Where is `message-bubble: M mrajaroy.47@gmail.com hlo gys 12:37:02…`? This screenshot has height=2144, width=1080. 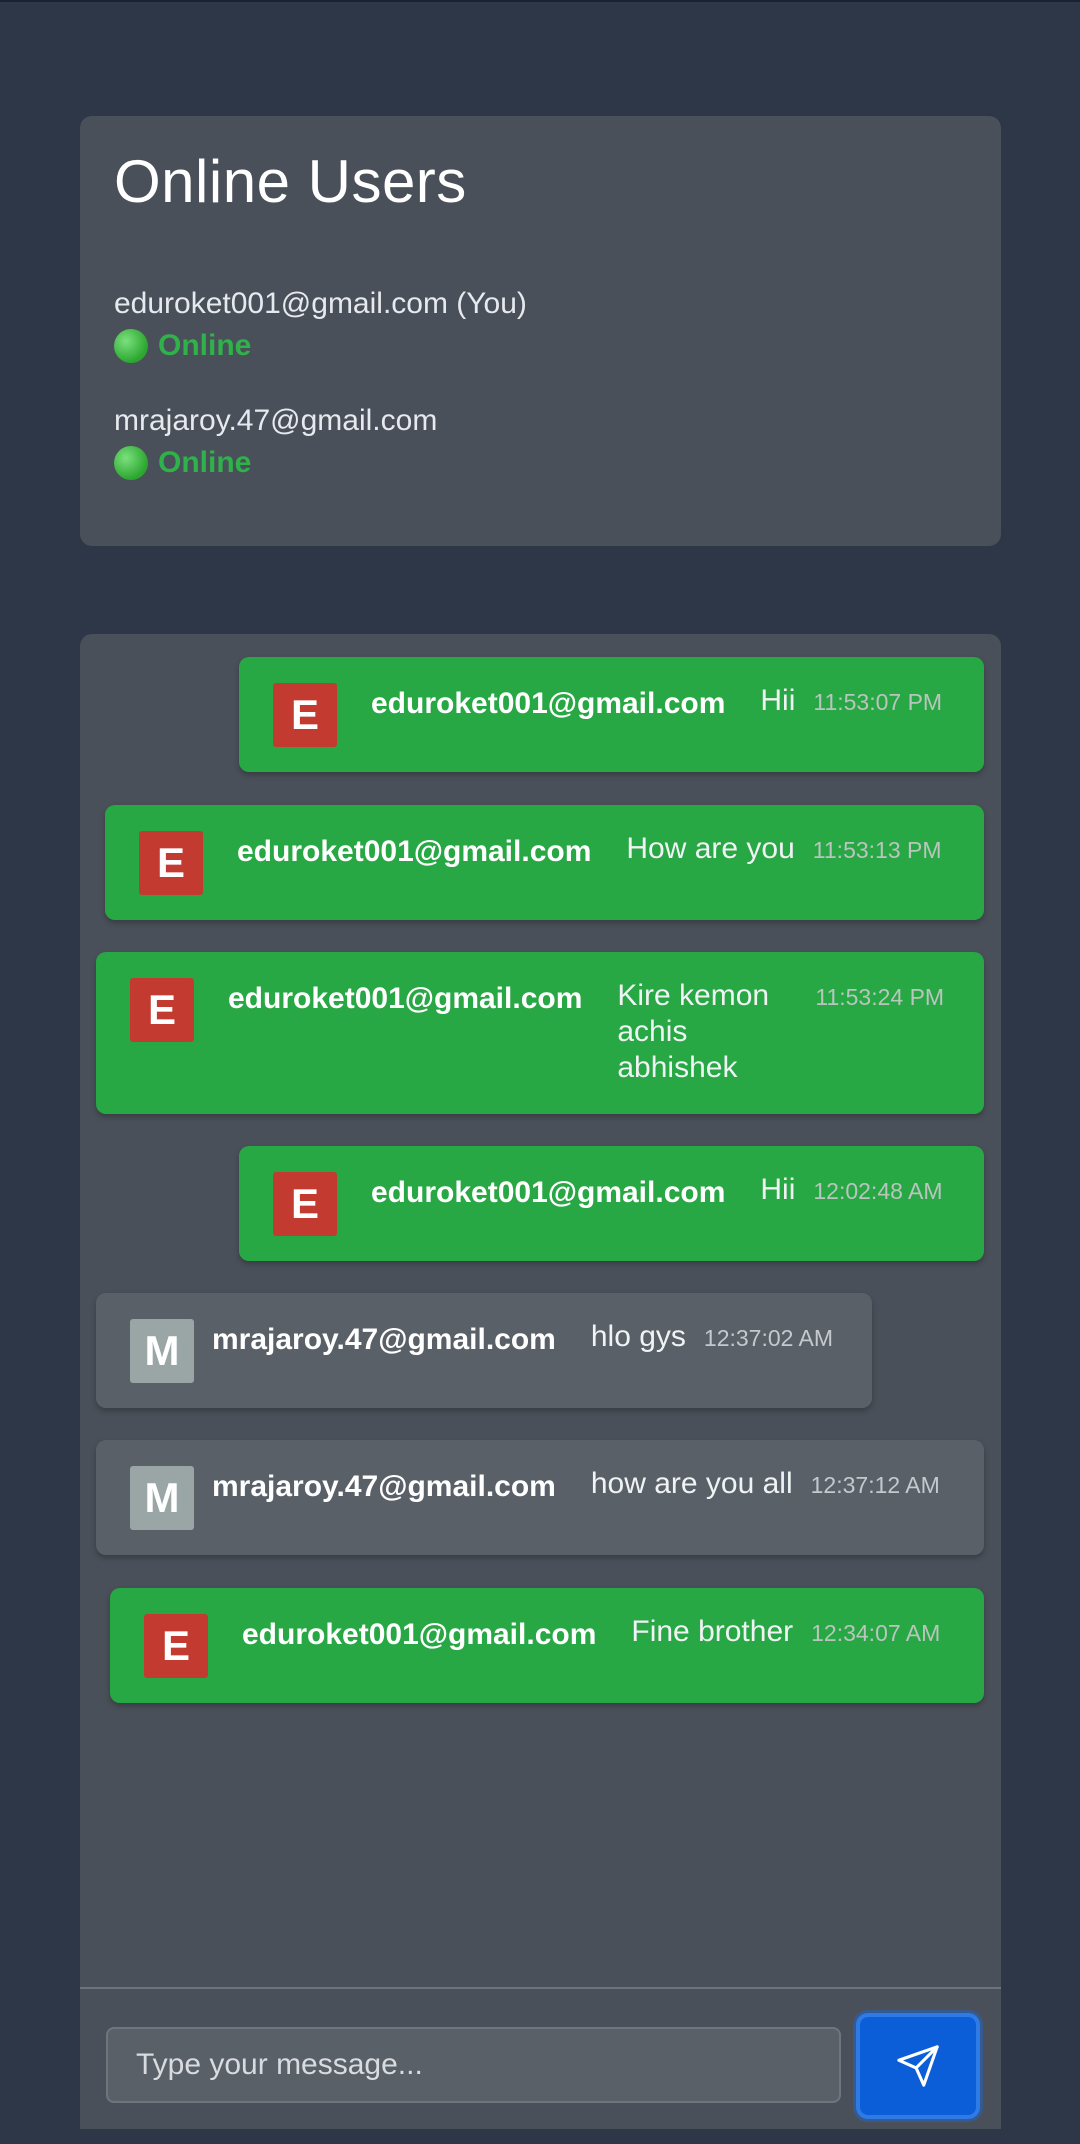
message-bubble: M mrajaroy.47@gmail.com hlo gys 12:37:02… is located at coordinates (484, 1350).